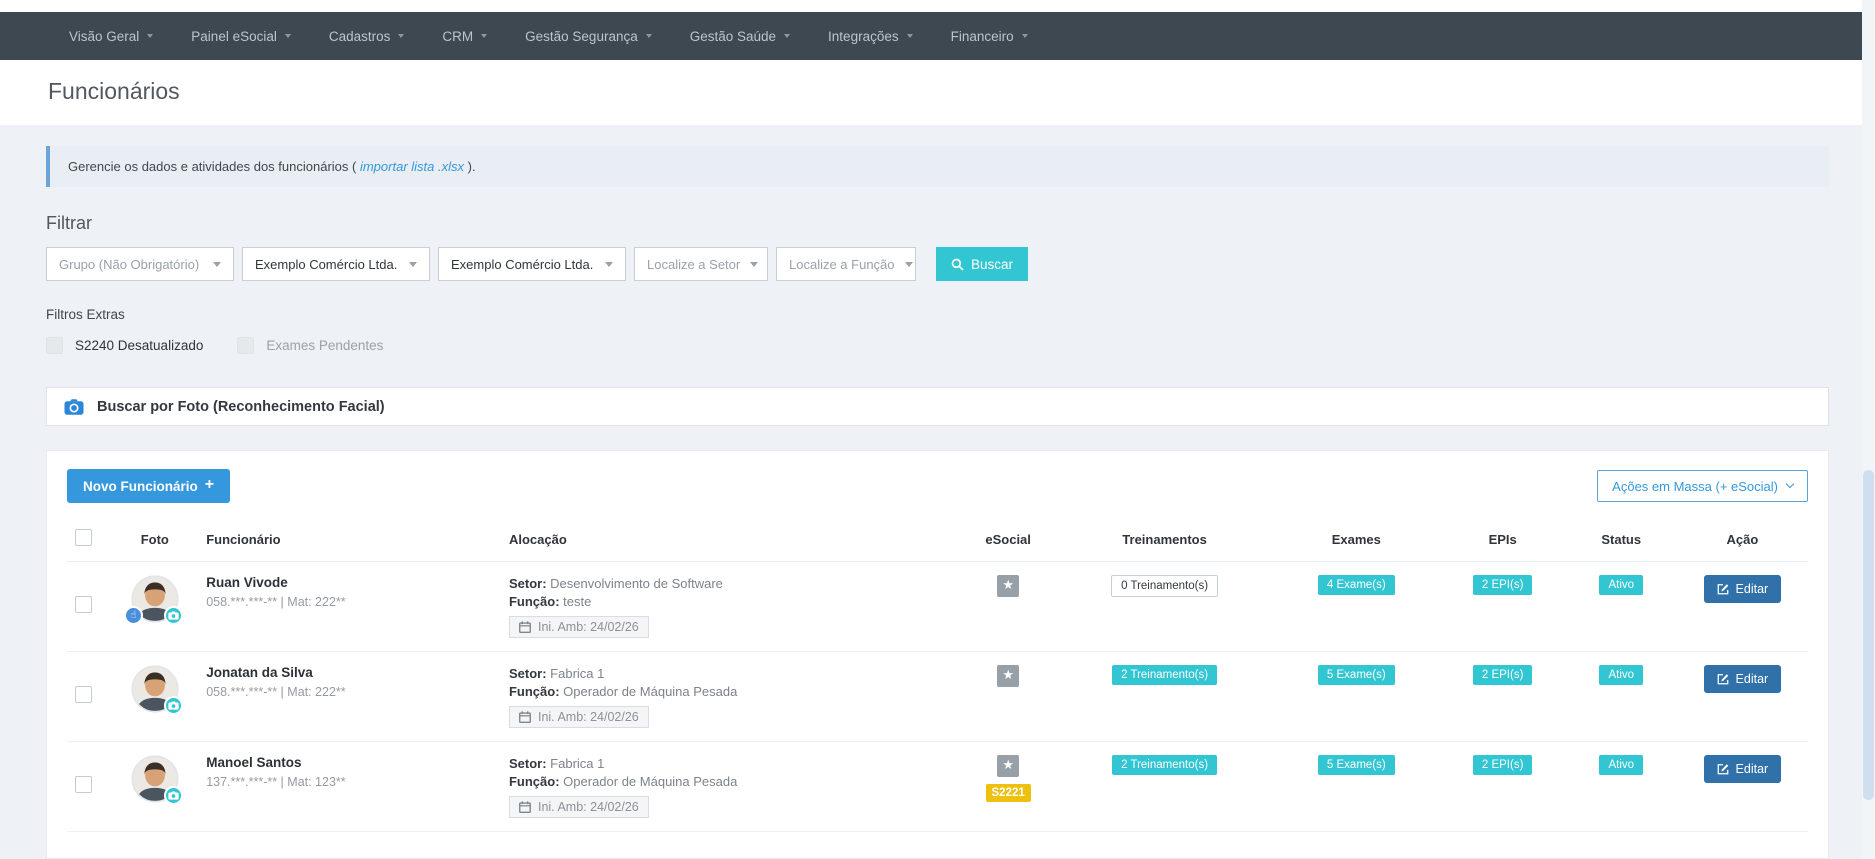 This screenshot has width=1875, height=859. Describe the element at coordinates (83, 537) in the screenshot. I see `select-all-checkbox` at that location.